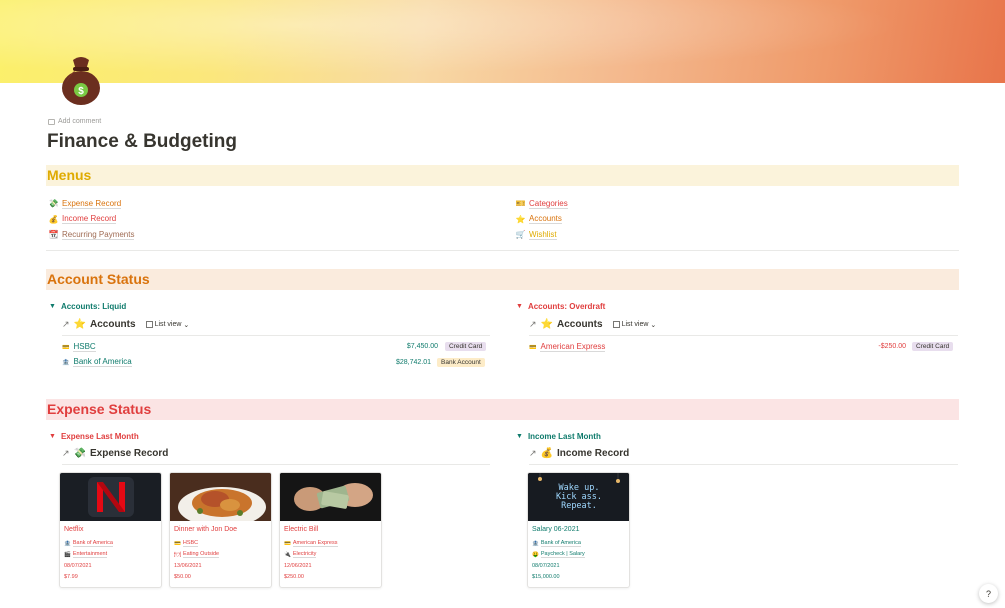 The height and width of the screenshot is (608, 1005). What do you see at coordinates (201, 554) in the screenshot?
I see `card-category-text: Eating Outside` at bounding box center [201, 554].